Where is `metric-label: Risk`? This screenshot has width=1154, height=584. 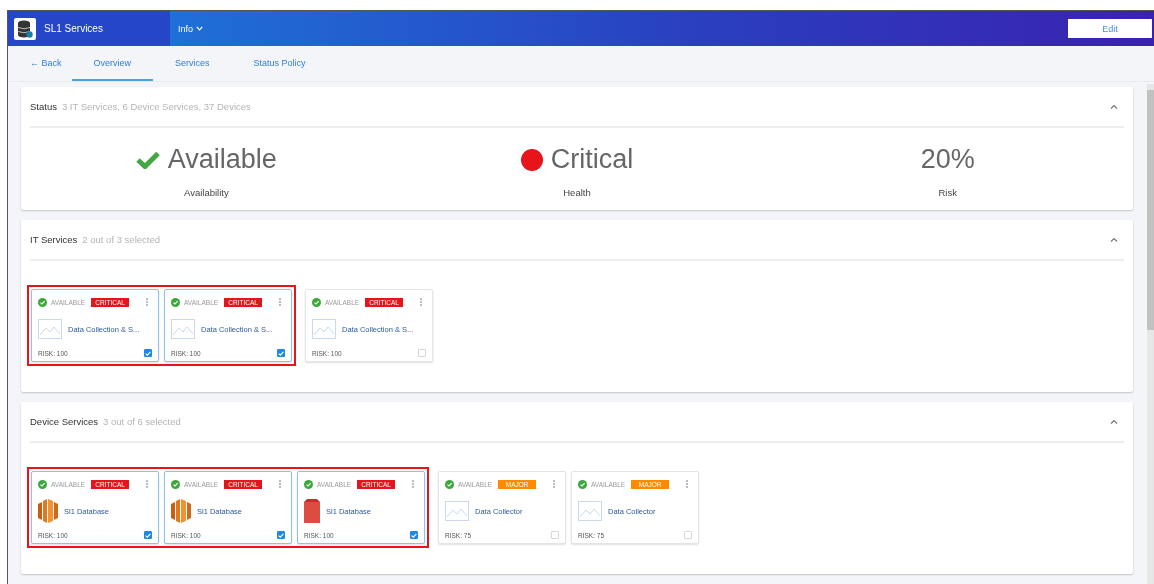
metric-label: Risk is located at coordinates (947, 192).